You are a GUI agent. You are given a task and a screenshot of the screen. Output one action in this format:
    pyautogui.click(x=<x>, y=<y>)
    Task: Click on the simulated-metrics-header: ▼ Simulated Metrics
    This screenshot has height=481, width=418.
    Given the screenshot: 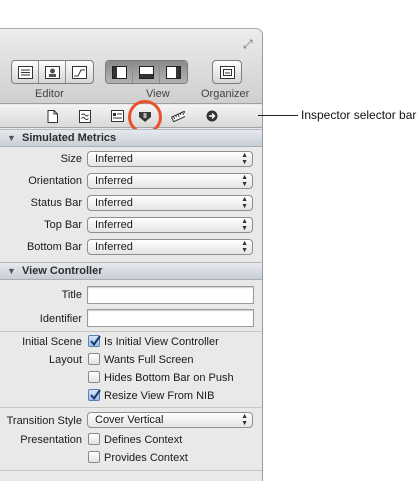 What is the action you would take?
    pyautogui.click(x=131, y=138)
    